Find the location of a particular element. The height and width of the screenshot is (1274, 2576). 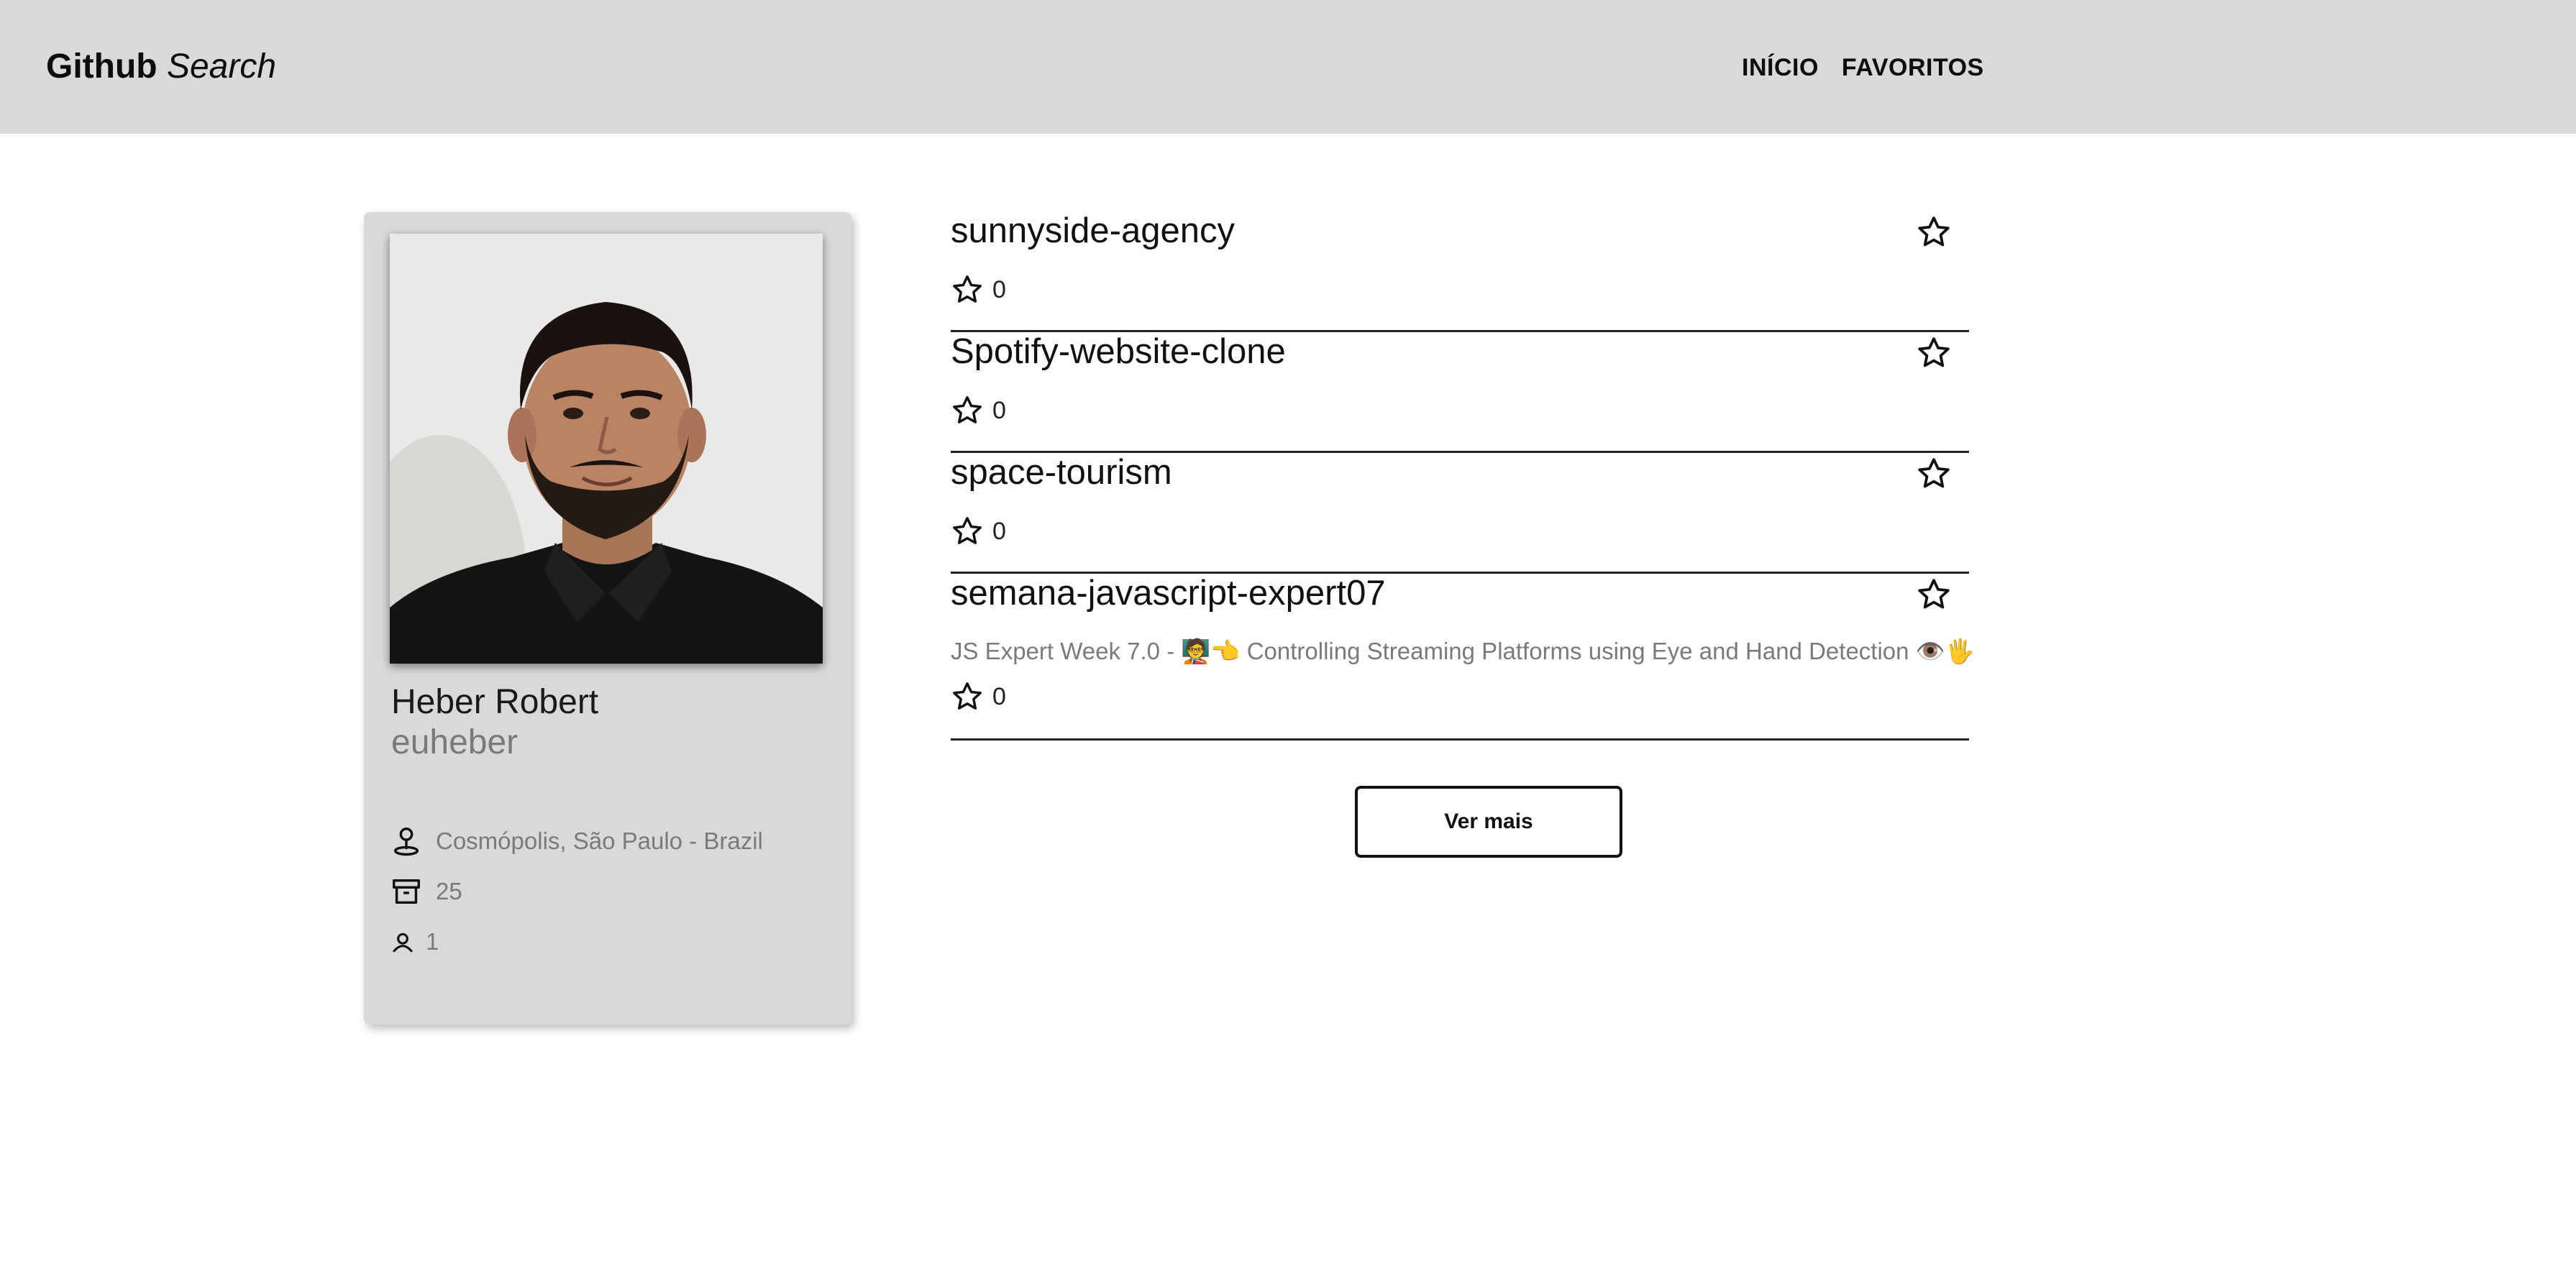

repo-name: space-tourism is located at coordinates (1061, 472).